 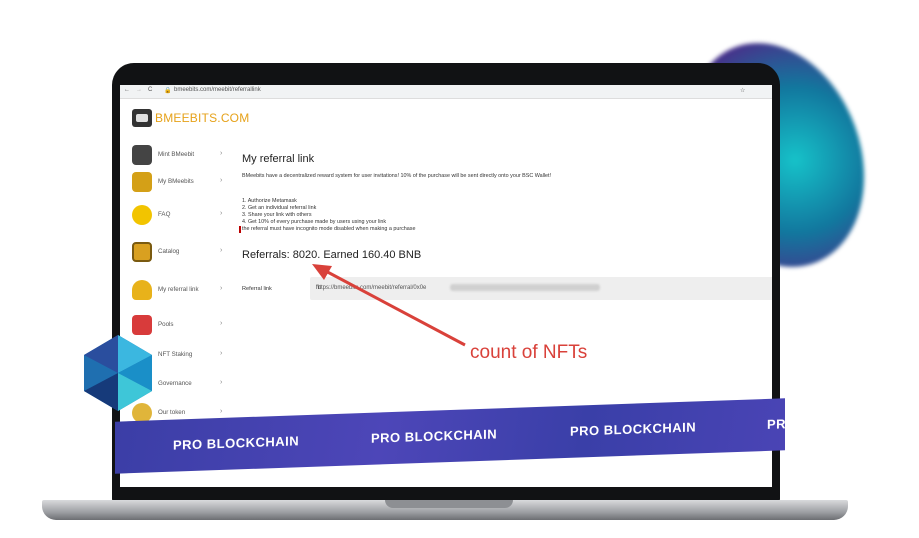 I want to click on annotation-label: count of NFTs, so click(x=529, y=352).